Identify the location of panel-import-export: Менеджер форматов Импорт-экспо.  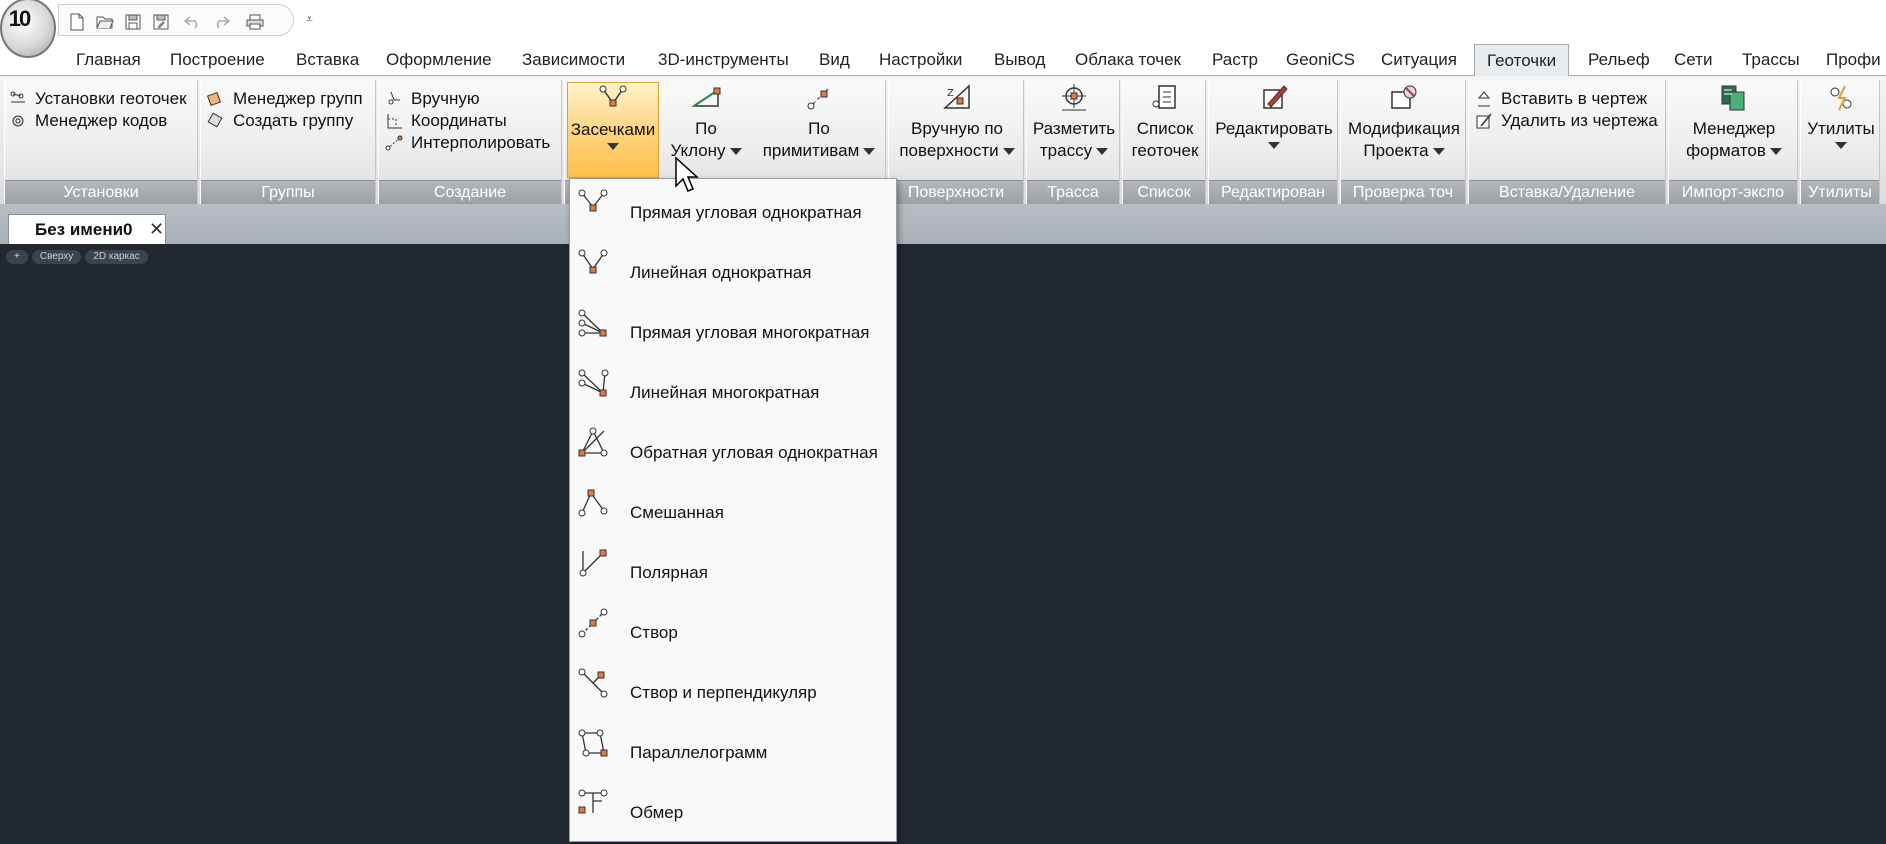
(1733, 142).